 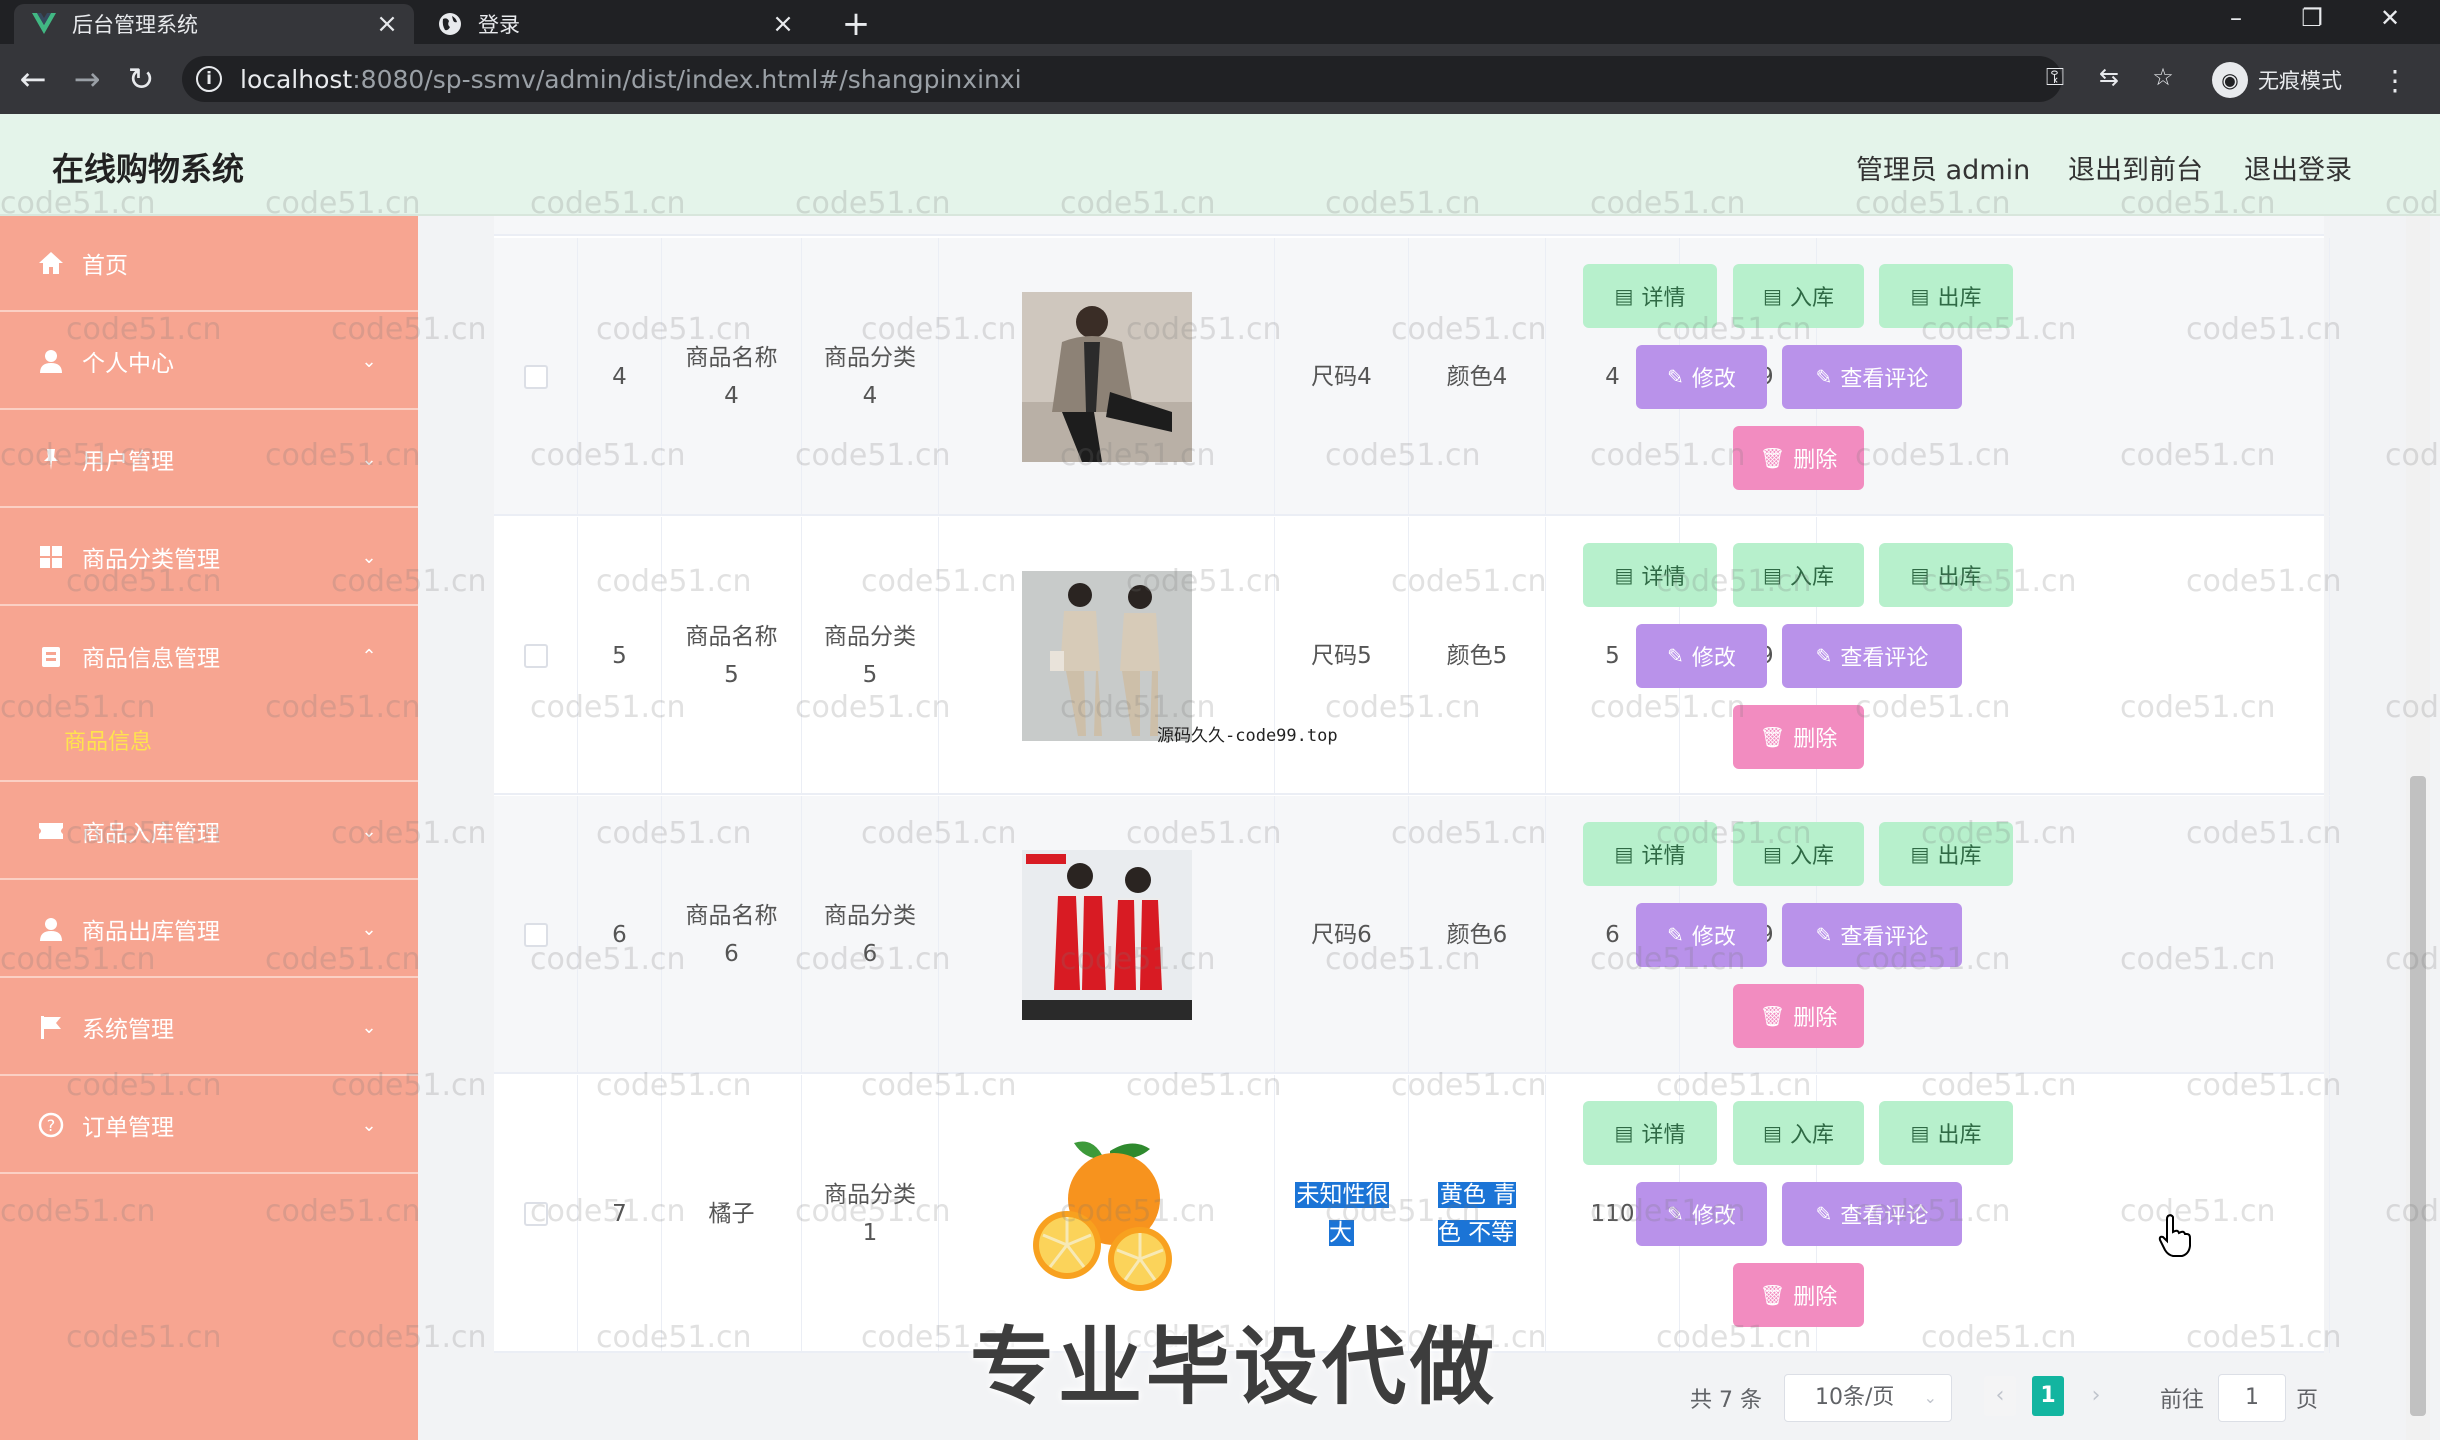 What do you see at coordinates (44, 24) in the screenshot?
I see `vue-logo-icon` at bounding box center [44, 24].